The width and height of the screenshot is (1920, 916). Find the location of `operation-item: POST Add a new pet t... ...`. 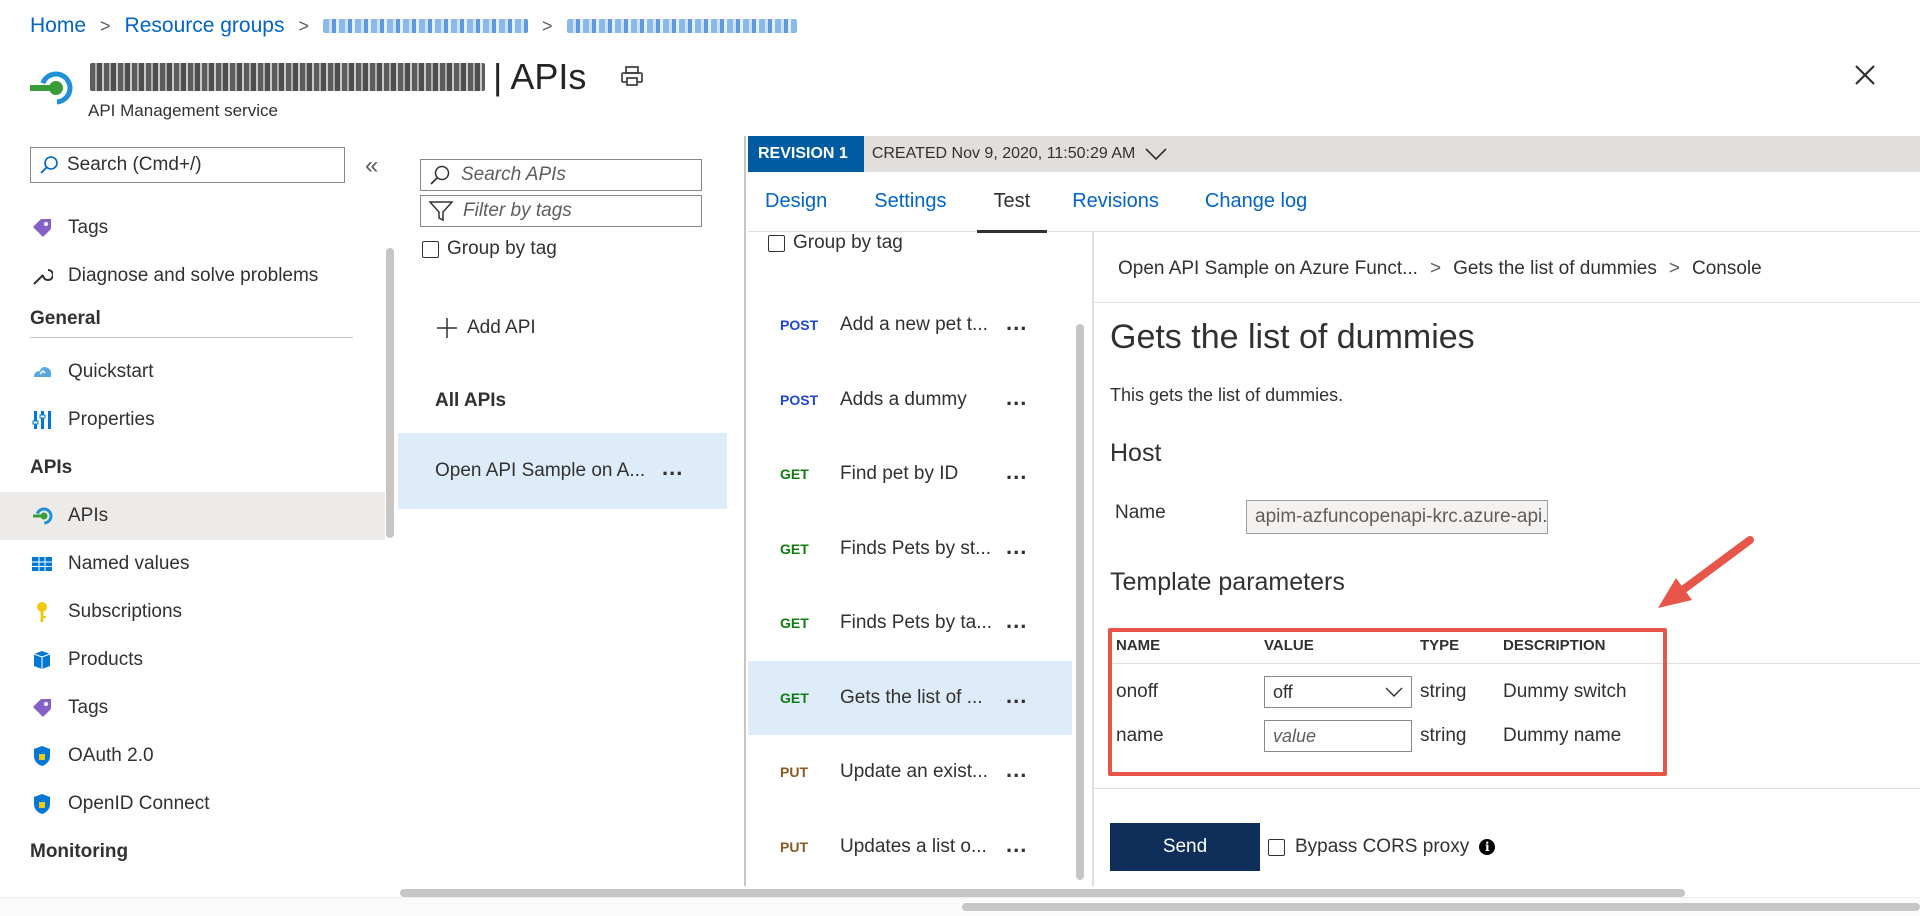

operation-item: POST Add a new pet t... ... is located at coordinates (910, 325).